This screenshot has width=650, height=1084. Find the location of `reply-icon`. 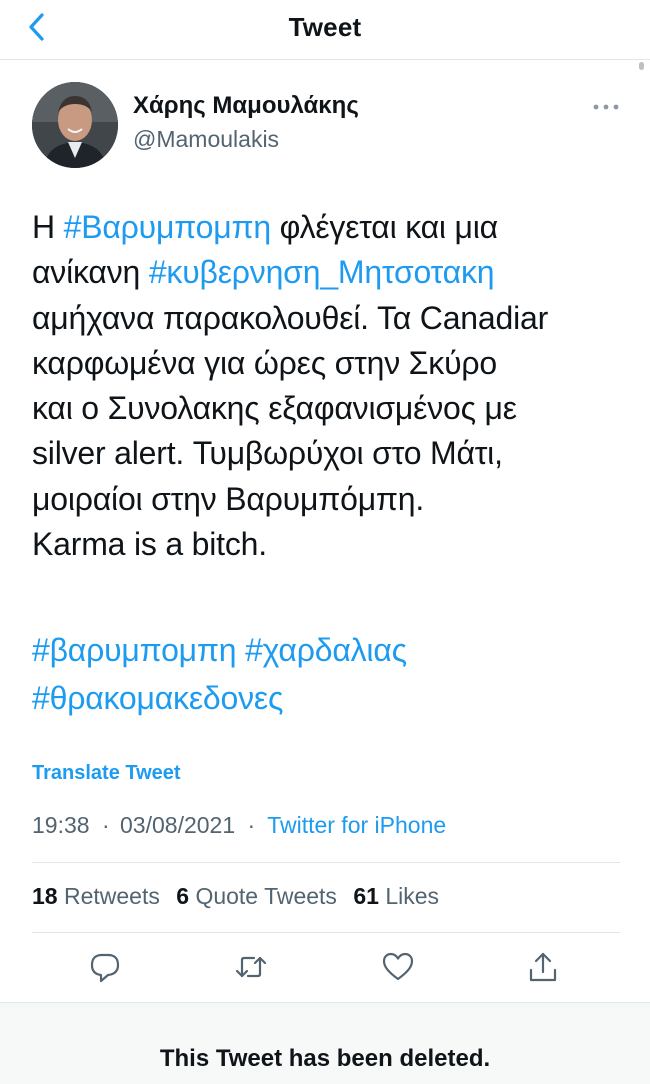

reply-icon is located at coordinates (105, 968).